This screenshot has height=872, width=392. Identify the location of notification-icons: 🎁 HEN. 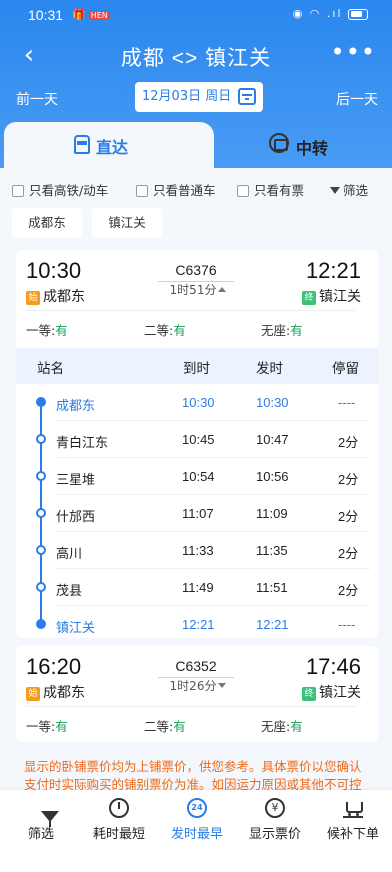
(91, 14).